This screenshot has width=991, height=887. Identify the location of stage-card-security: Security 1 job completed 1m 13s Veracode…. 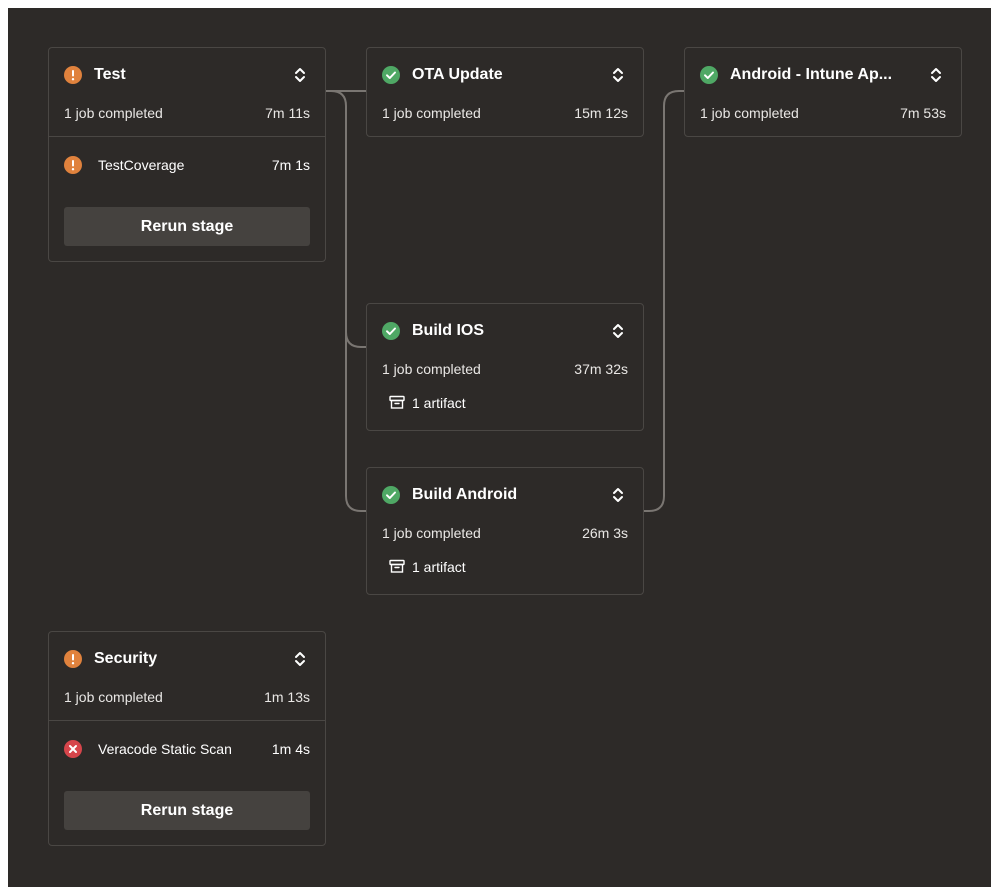
(187, 738).